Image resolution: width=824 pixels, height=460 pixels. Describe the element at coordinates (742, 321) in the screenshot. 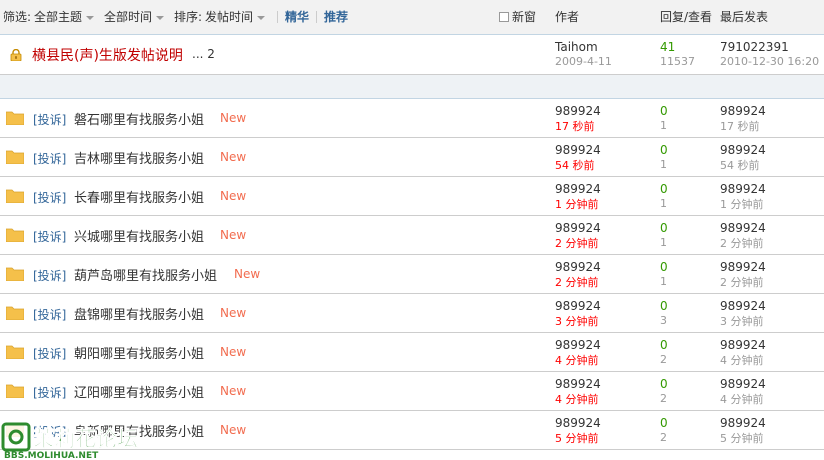

I see `thread-last-post-time: 3 分钟前` at that location.